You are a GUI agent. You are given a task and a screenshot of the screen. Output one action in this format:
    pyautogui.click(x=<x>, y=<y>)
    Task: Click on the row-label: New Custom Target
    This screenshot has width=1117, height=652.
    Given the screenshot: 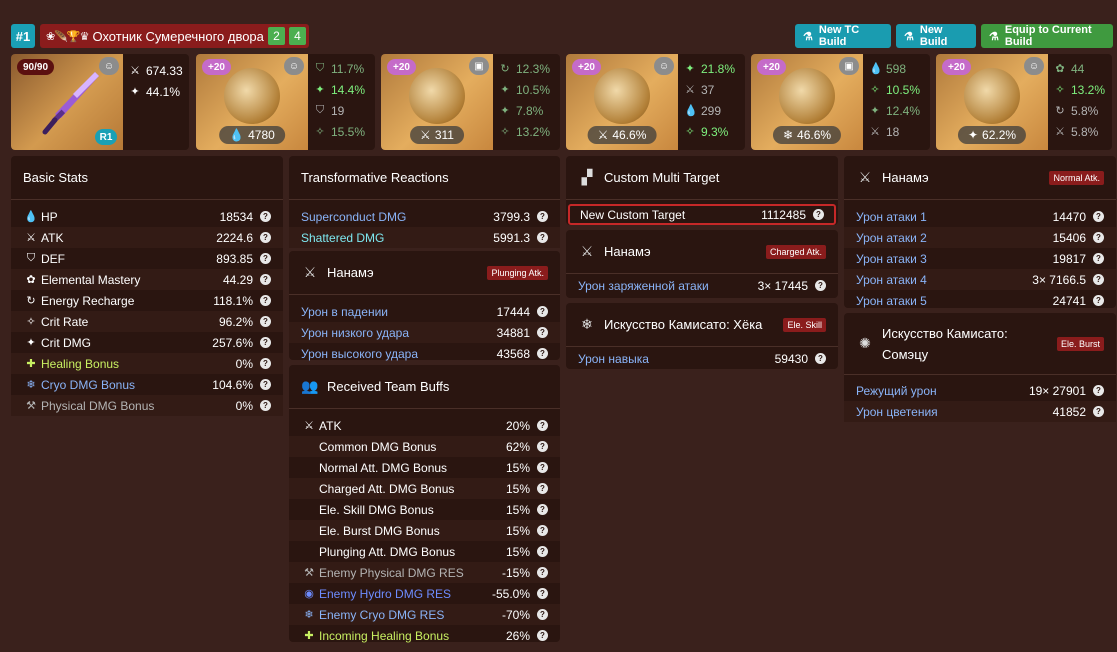 What is the action you would take?
    pyautogui.click(x=633, y=214)
    